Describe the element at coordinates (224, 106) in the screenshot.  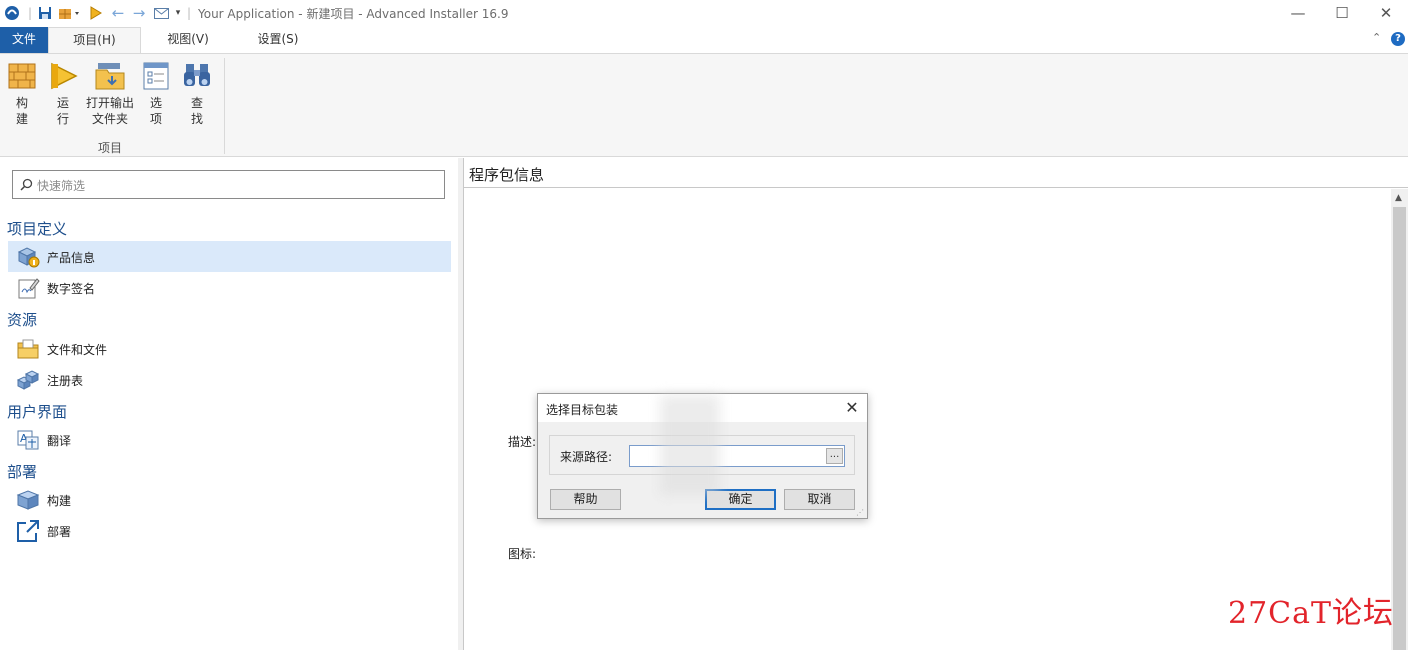
I see `ribbon-group-separator` at that location.